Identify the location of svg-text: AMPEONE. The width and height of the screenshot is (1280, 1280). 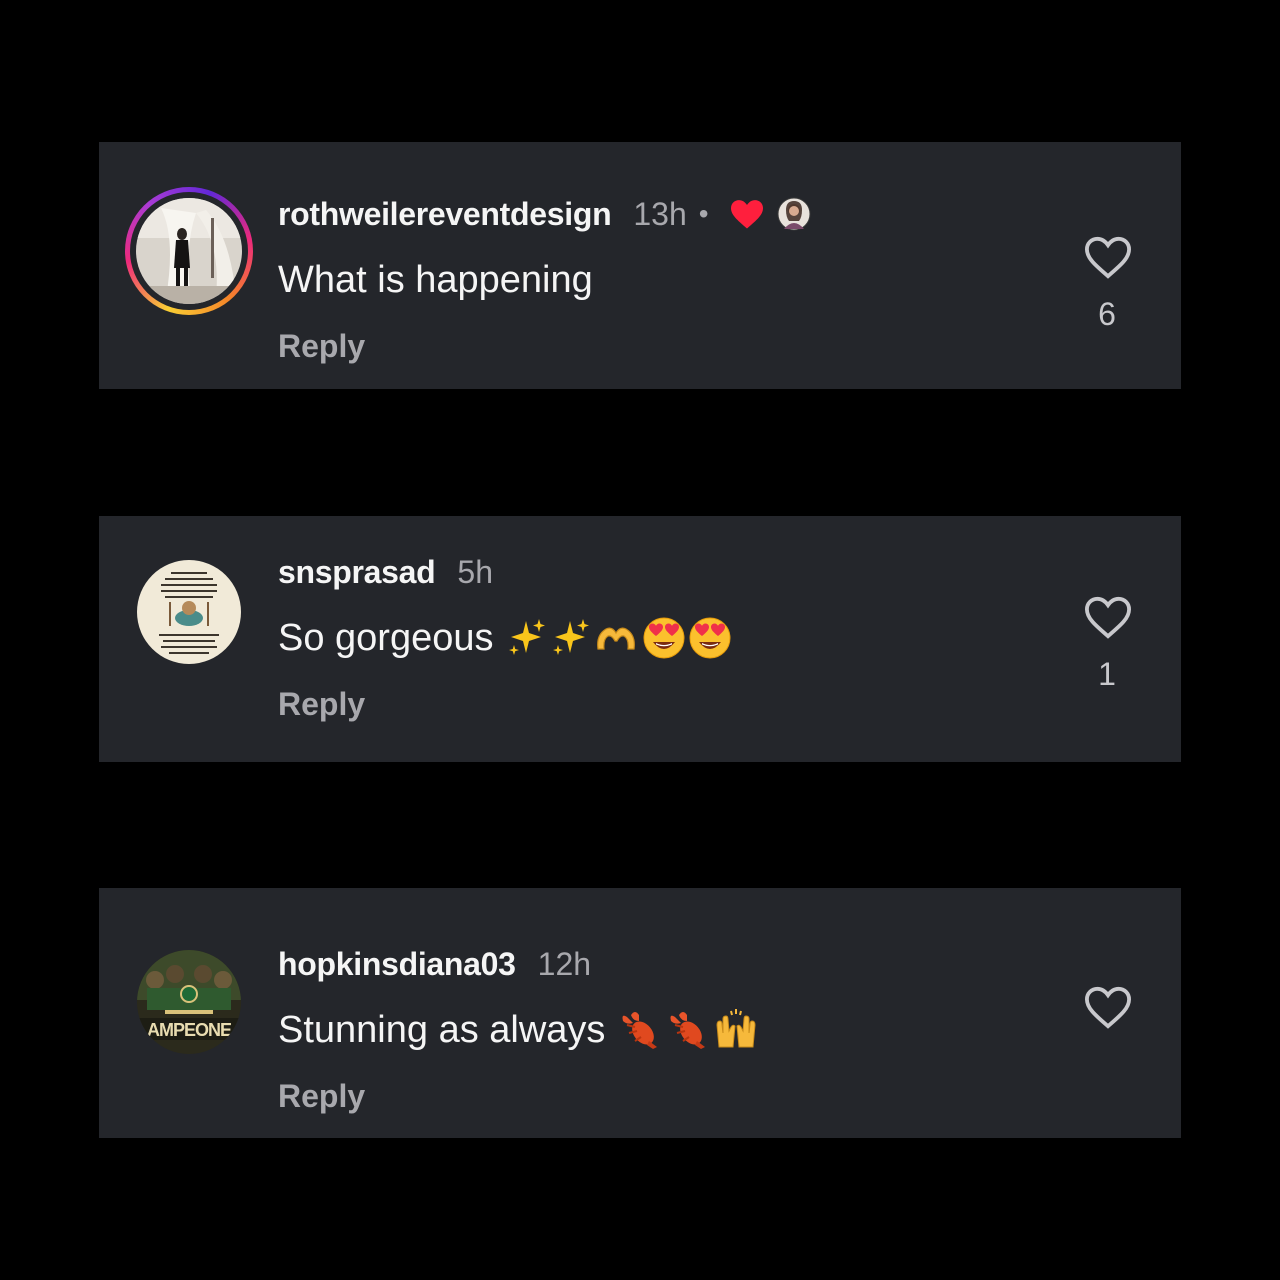
(189, 1030).